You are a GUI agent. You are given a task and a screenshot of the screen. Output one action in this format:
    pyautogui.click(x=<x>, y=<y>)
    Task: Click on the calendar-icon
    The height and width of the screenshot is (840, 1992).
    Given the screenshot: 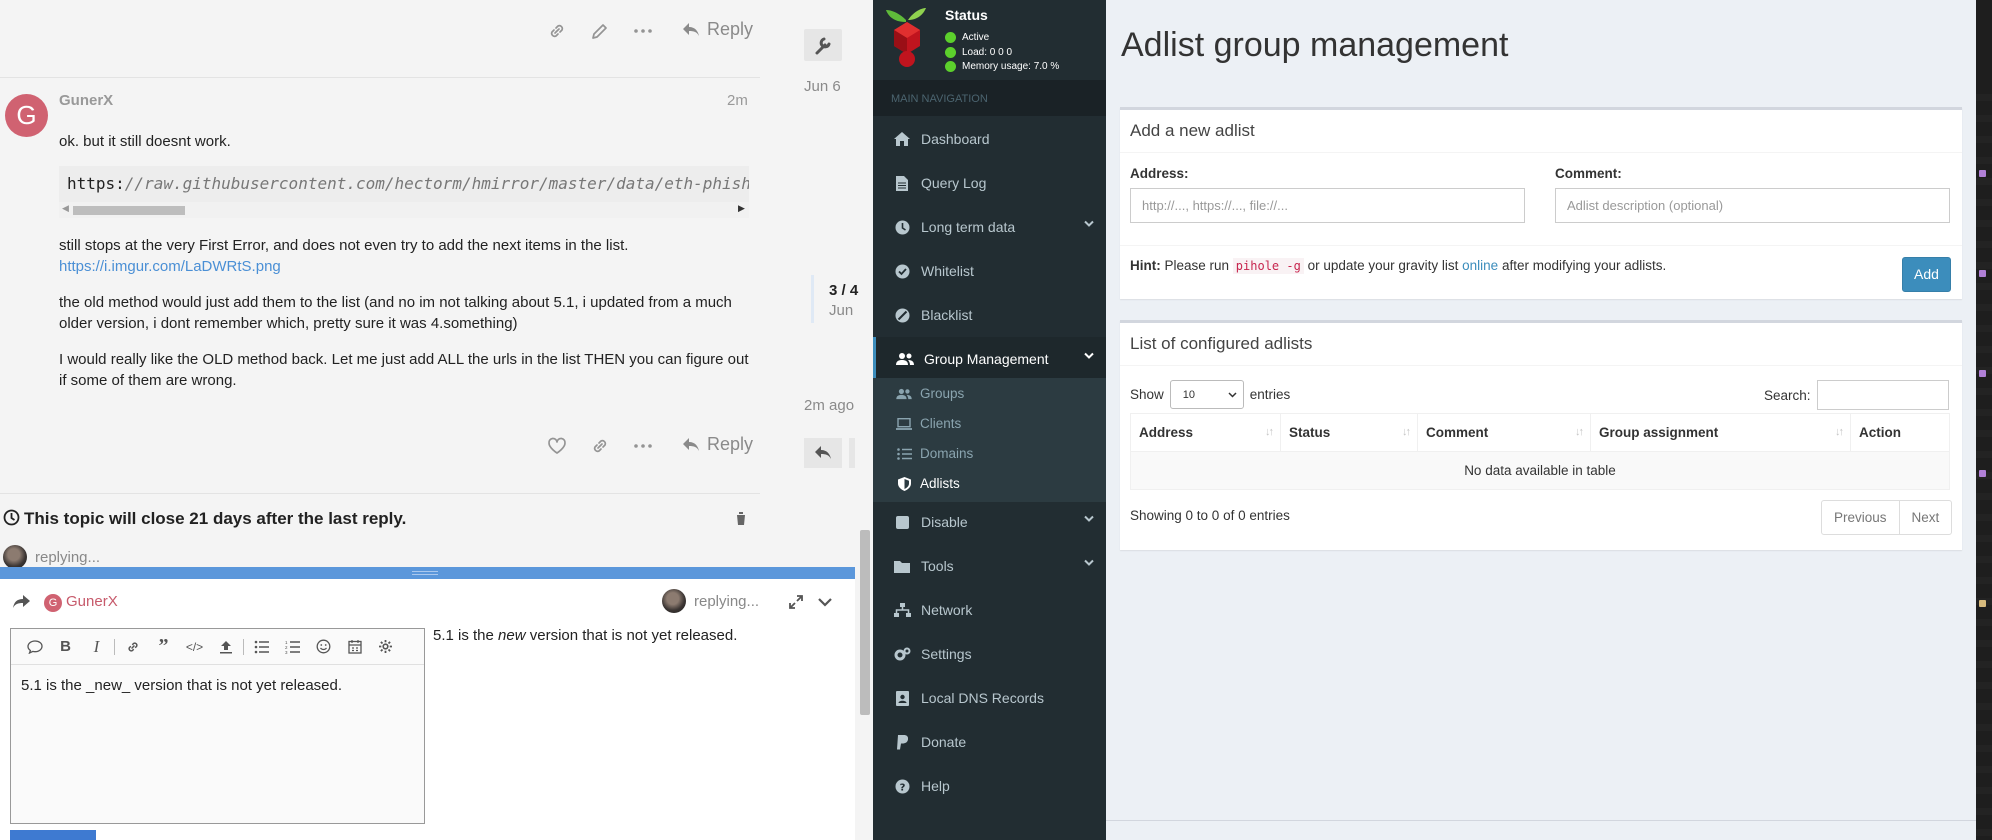 What is the action you would take?
    pyautogui.click(x=354, y=647)
    